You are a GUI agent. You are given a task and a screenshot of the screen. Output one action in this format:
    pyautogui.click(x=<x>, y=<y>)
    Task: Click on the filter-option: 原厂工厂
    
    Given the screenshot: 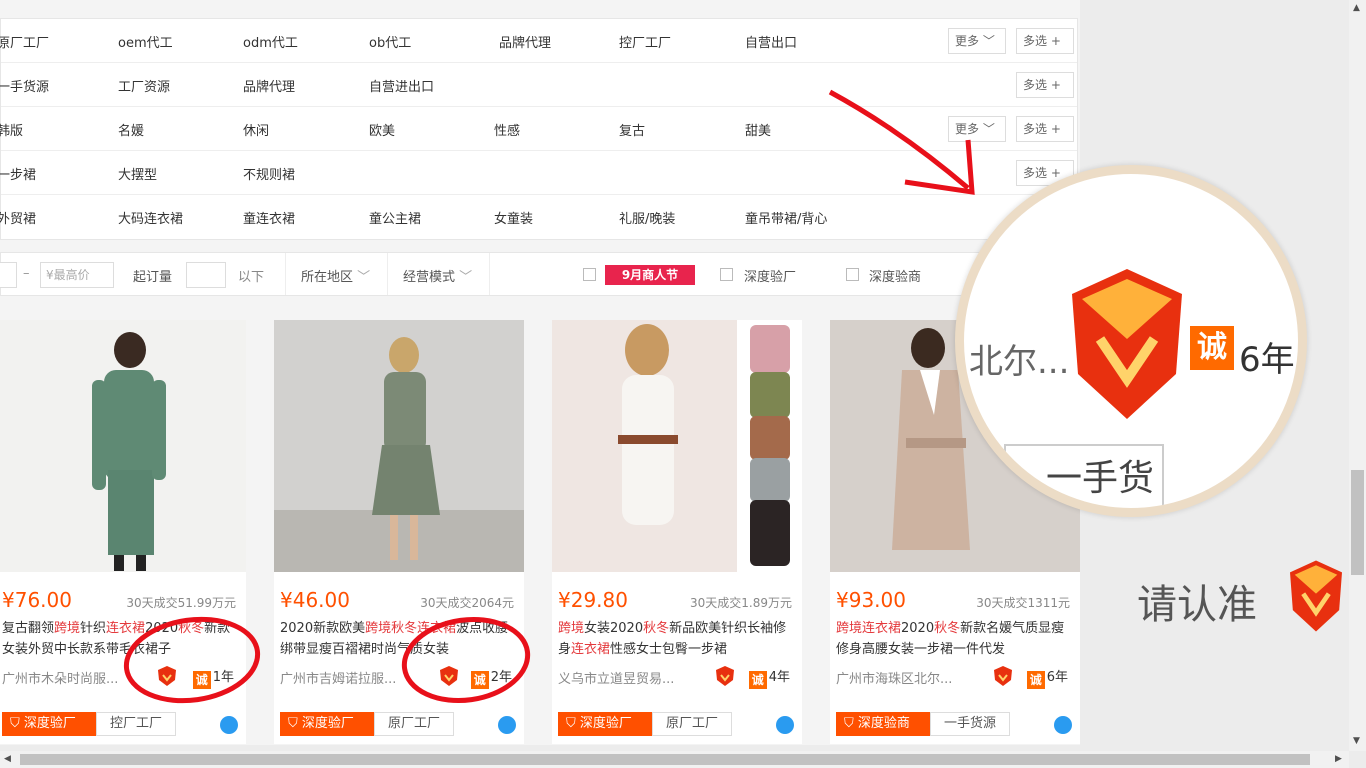 What is the action you would take?
    pyautogui.click(x=24, y=41)
    